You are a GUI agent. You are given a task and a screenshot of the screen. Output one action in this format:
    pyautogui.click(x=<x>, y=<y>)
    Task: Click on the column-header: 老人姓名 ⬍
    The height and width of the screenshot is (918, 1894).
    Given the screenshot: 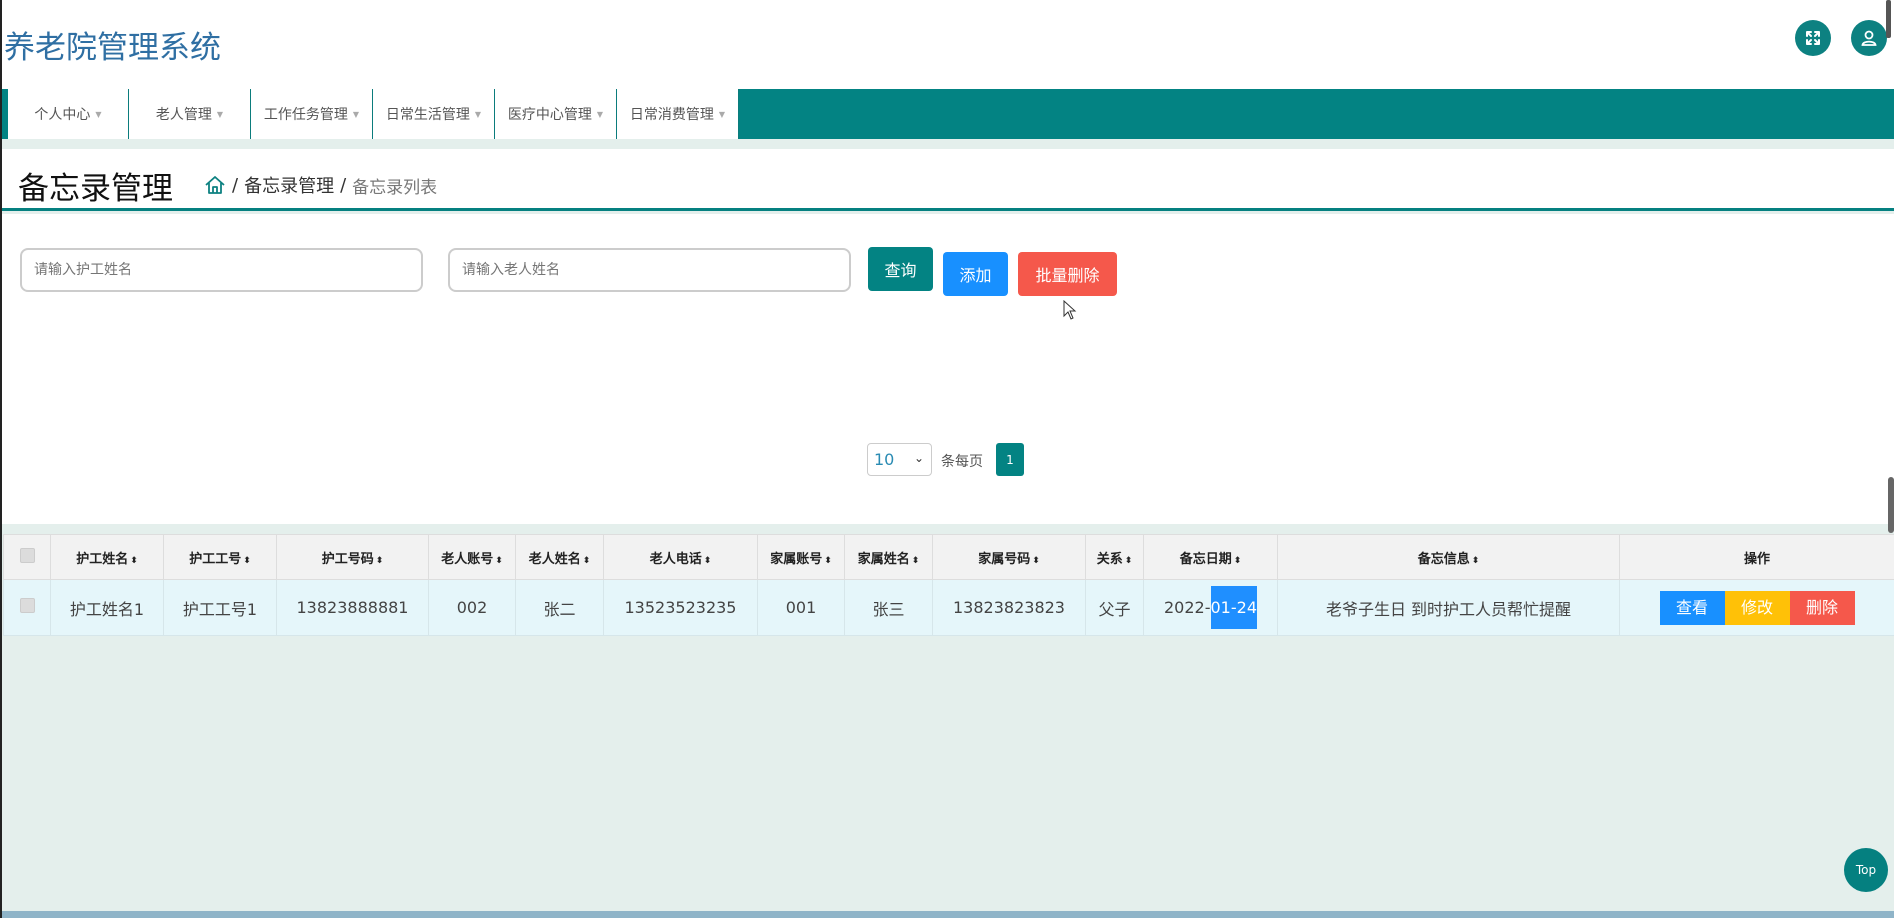 What is the action you would take?
    pyautogui.click(x=559, y=557)
    